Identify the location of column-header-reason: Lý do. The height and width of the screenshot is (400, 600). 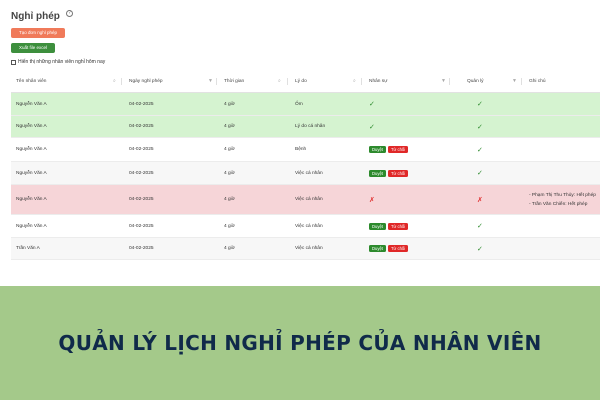
(301, 81).